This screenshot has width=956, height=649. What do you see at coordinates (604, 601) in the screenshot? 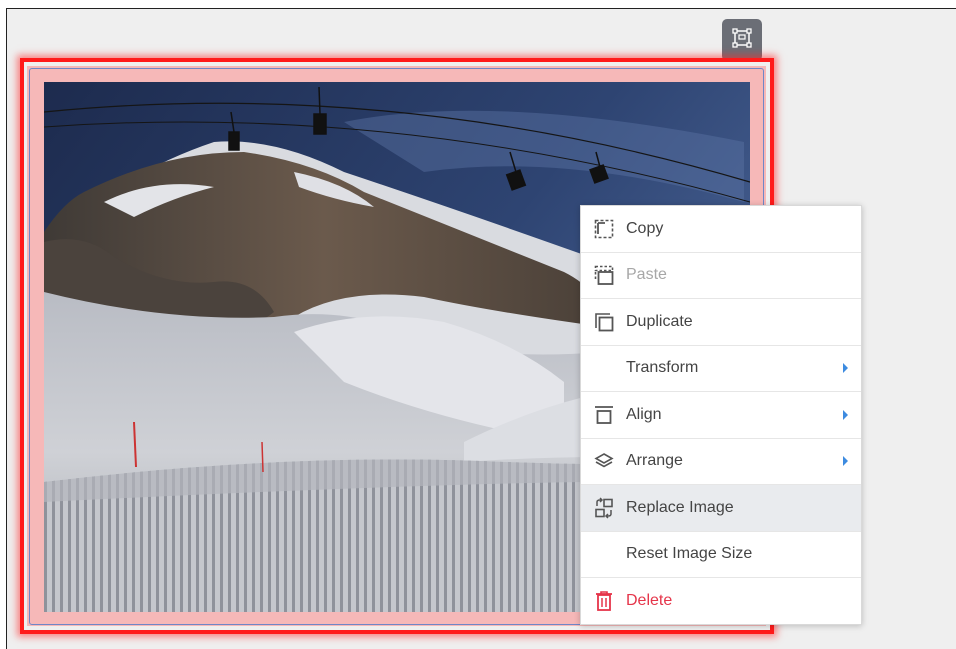
I see `trash-icon` at bounding box center [604, 601].